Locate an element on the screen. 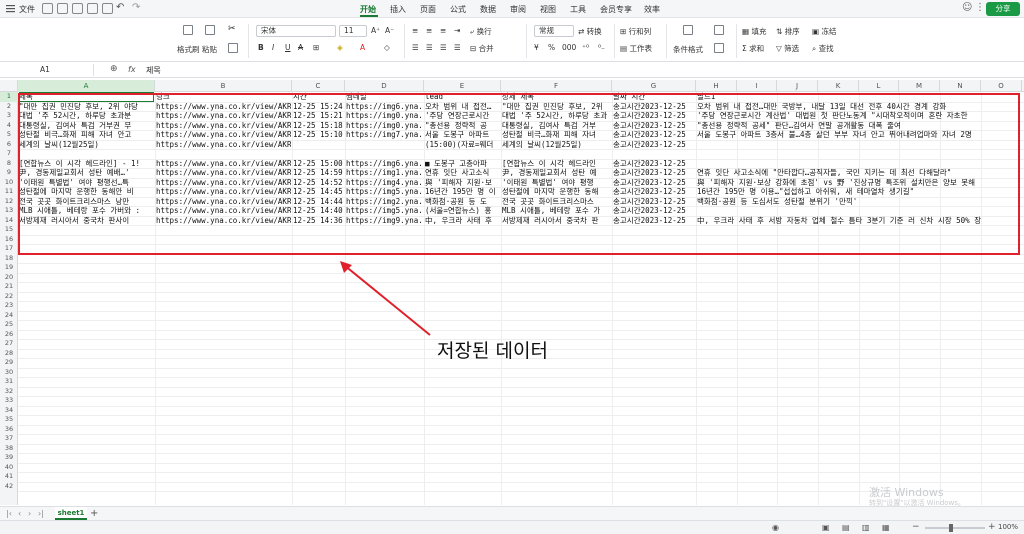  table-cell: "대만 집권 민진당 후보, 2위 is located at coordinates (556, 107).